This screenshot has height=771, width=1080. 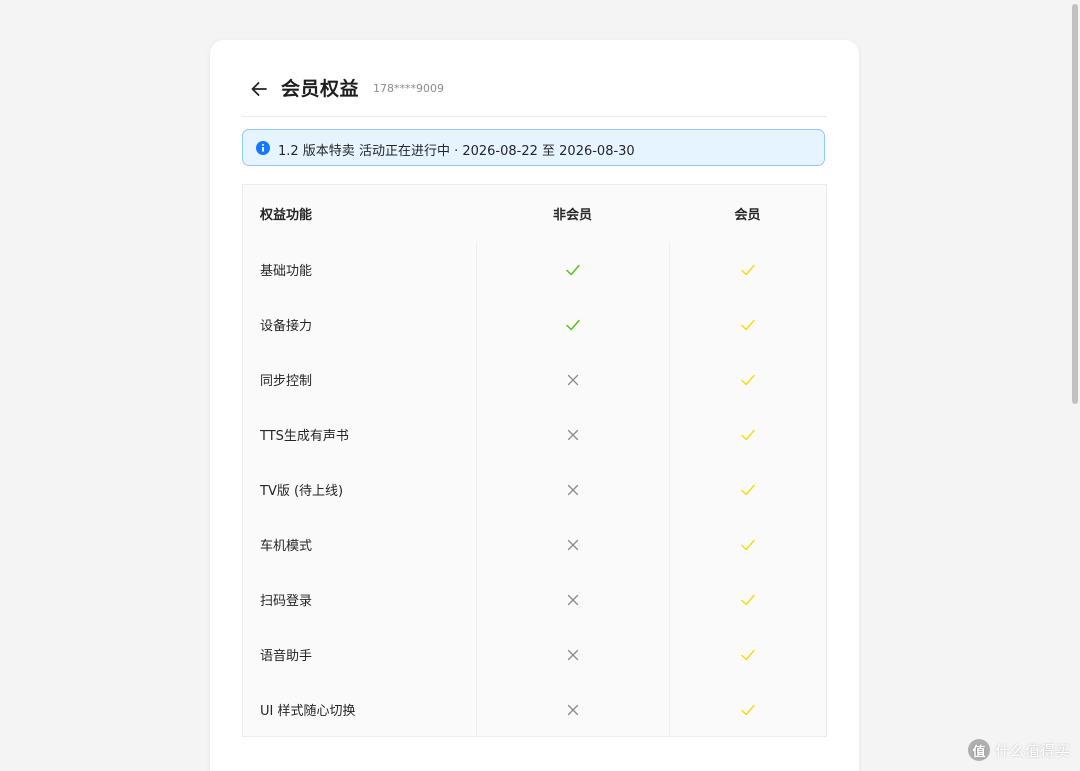 I want to click on watermark: 值 什么值得买, so click(x=1018, y=750).